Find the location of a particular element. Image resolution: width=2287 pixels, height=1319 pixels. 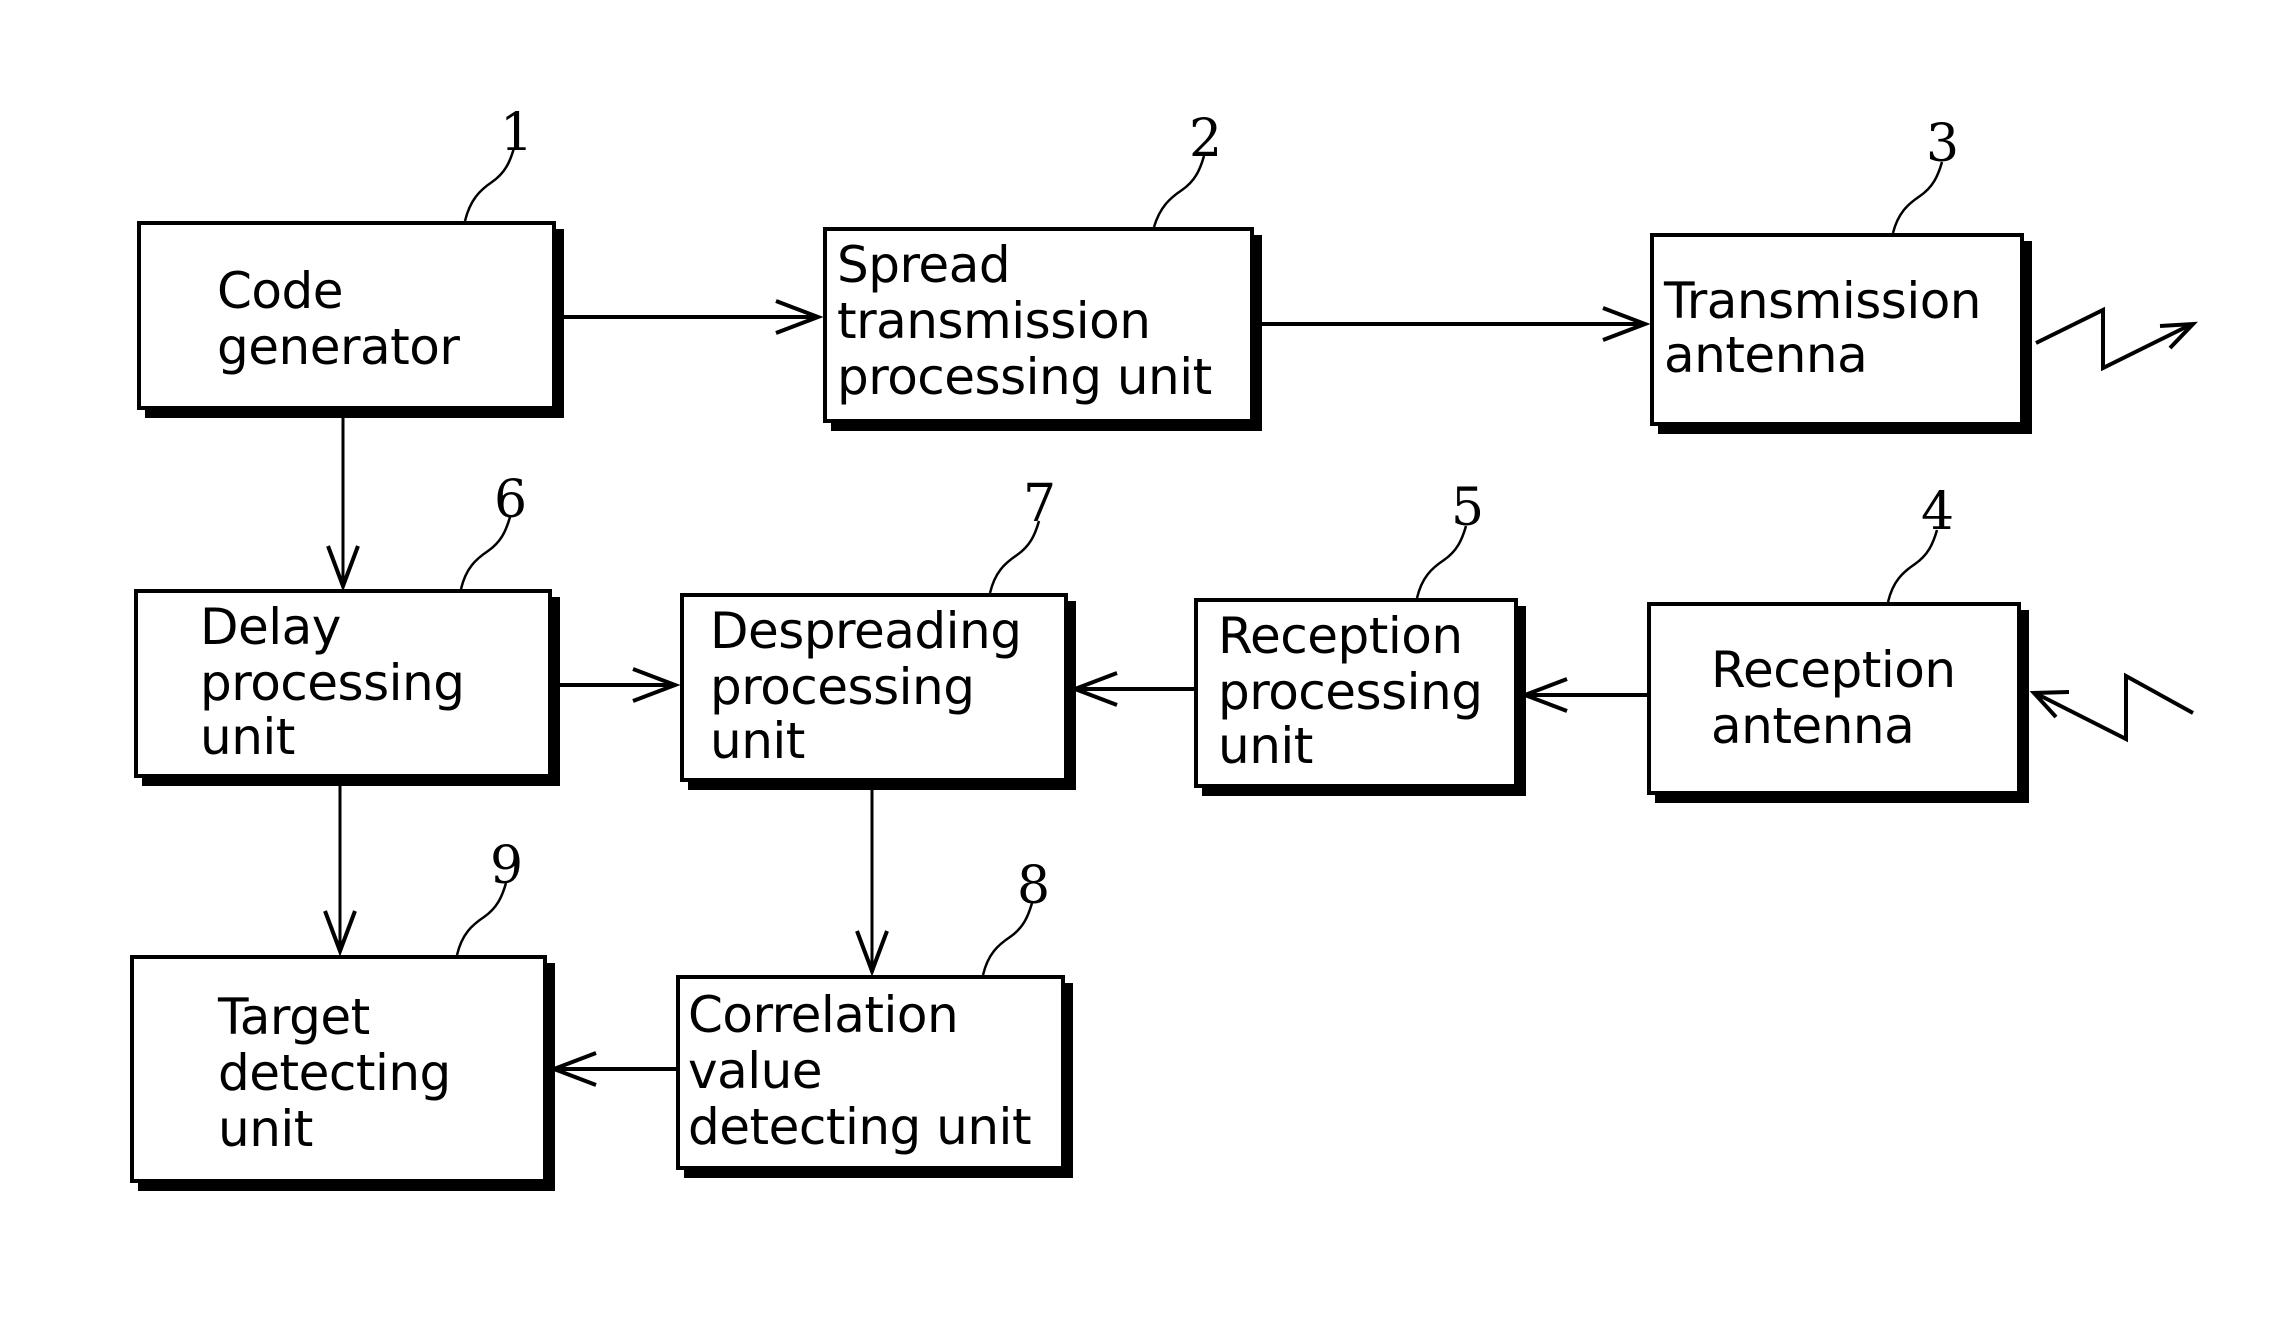

ref-numeral-2: 2 is located at coordinates (1206, 139).